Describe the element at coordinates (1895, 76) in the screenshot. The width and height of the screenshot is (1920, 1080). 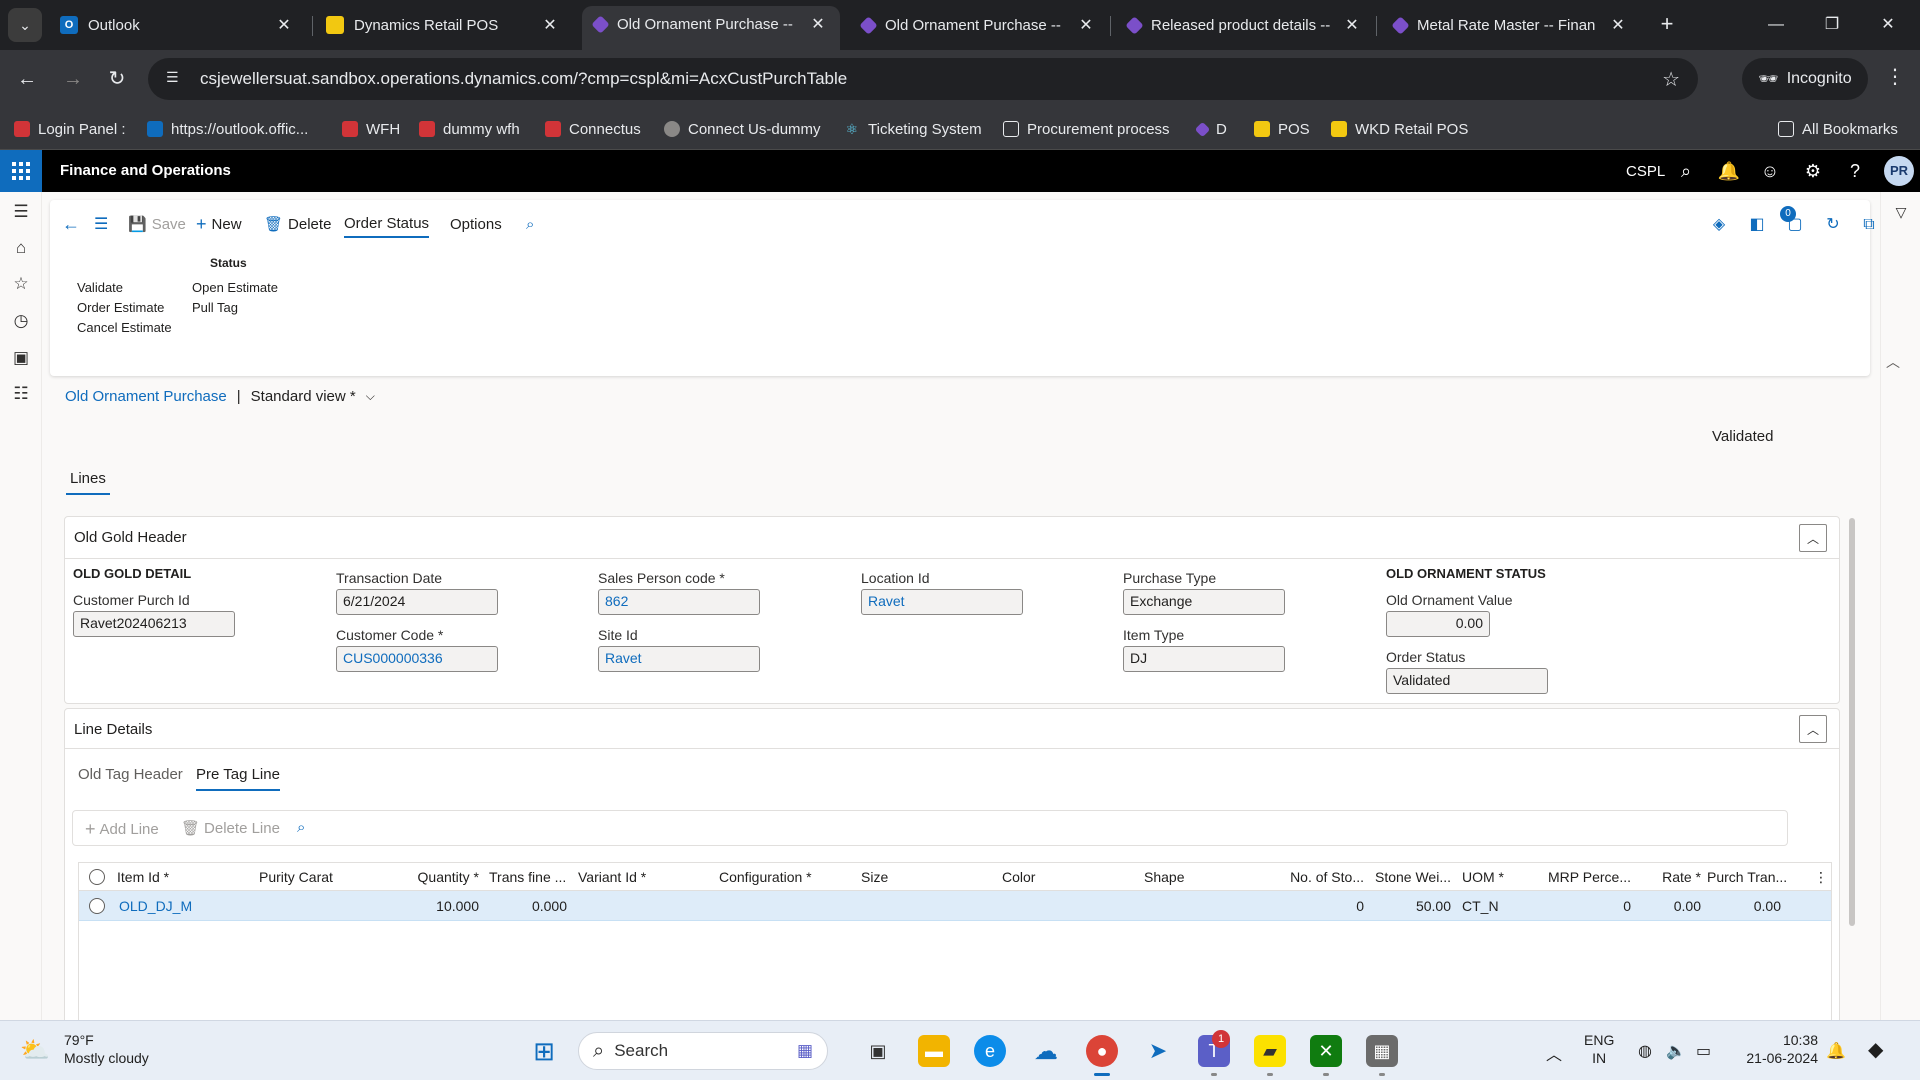
I see `browser-menu-icon: ⋮` at that location.